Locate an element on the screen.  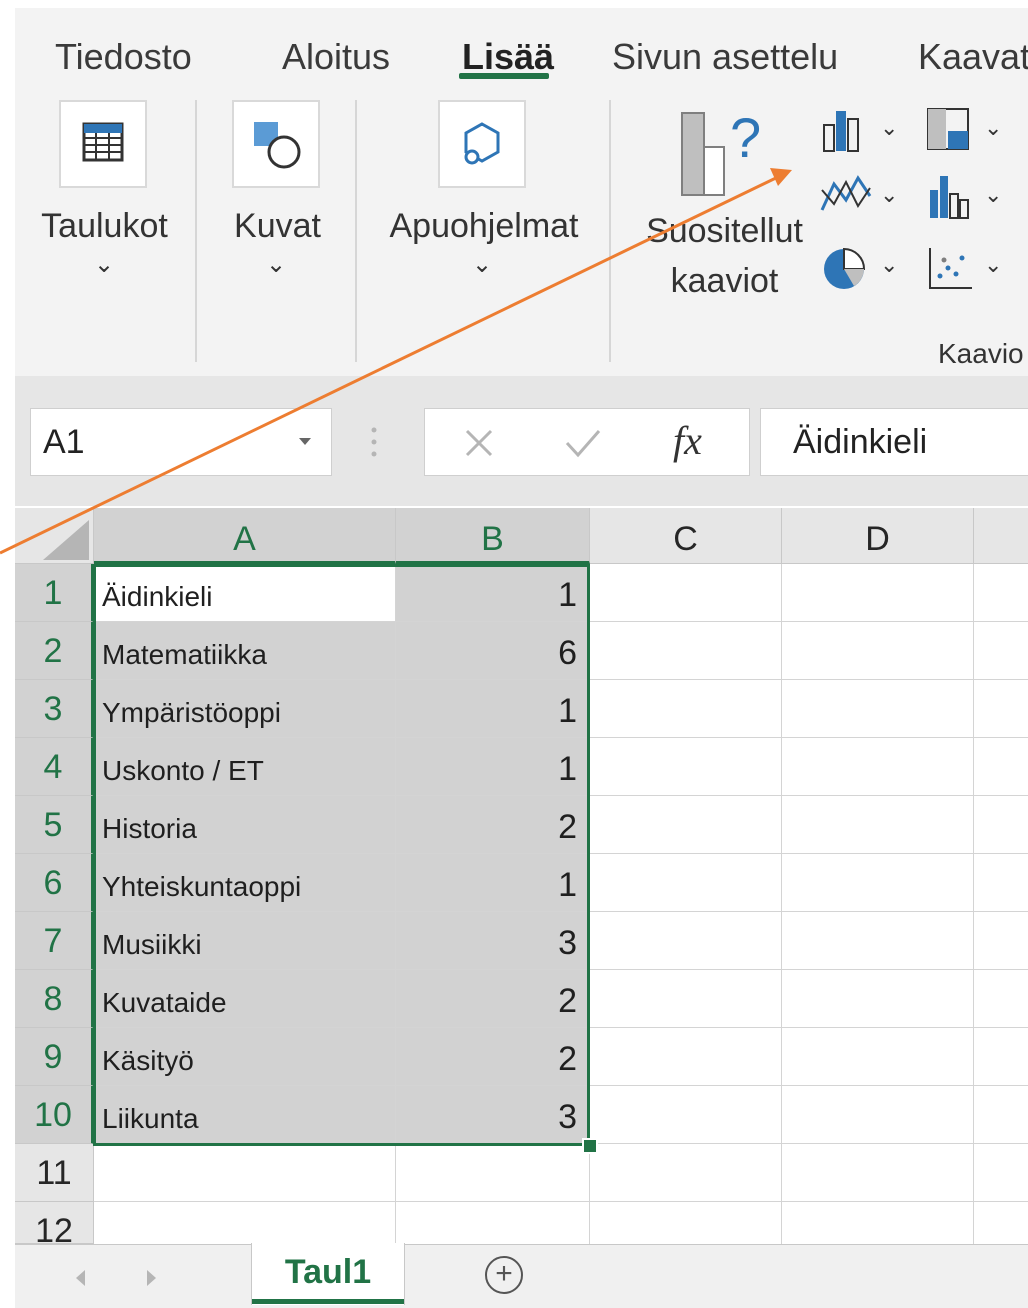
tables-label: Taulukot is located at coordinates (104, 226).